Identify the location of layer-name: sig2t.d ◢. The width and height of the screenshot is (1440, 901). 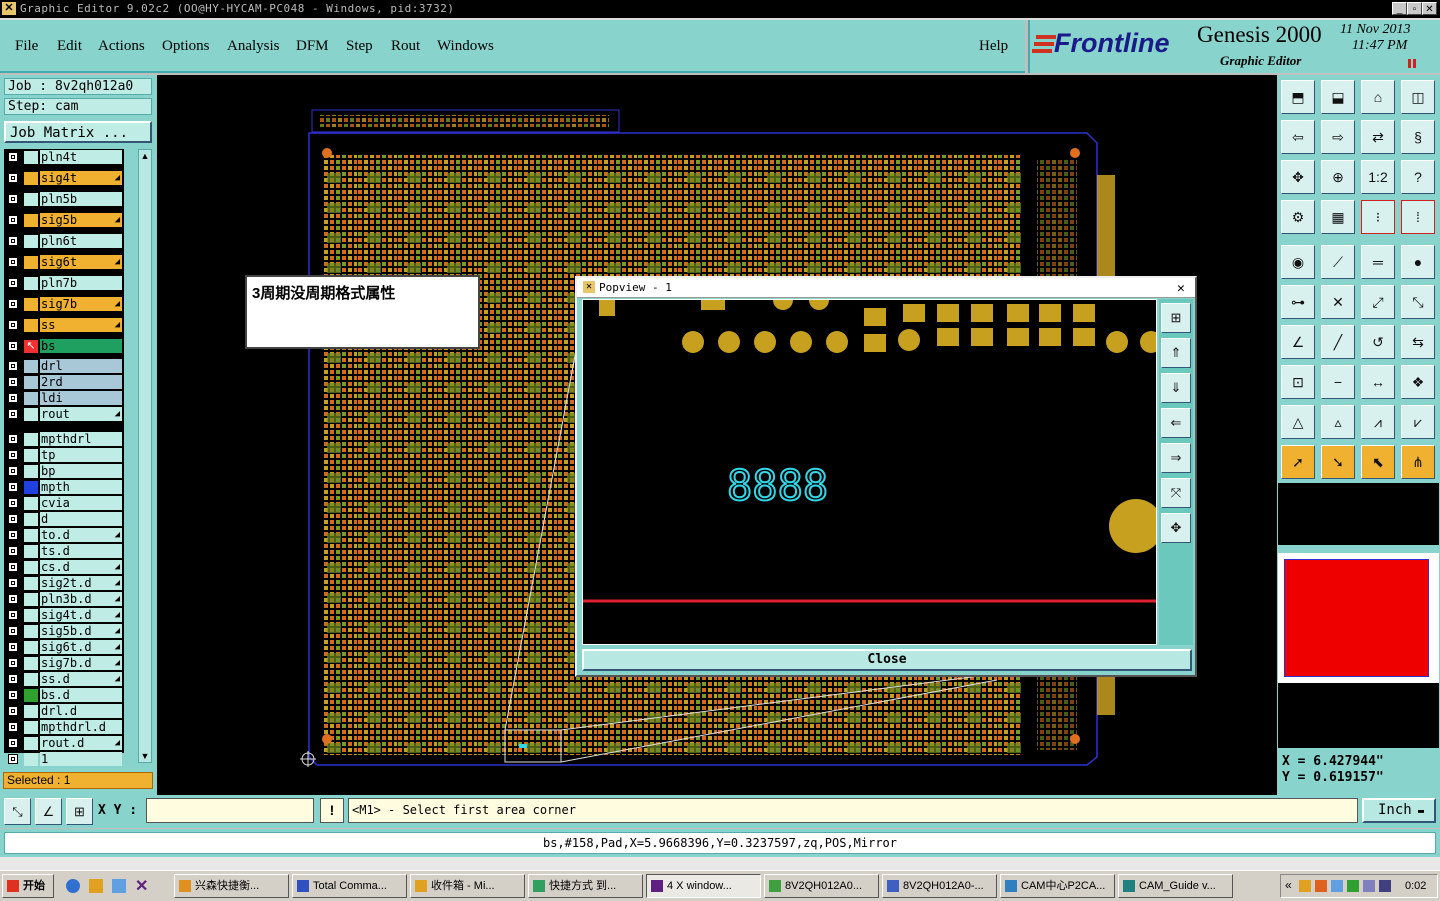
(81, 583).